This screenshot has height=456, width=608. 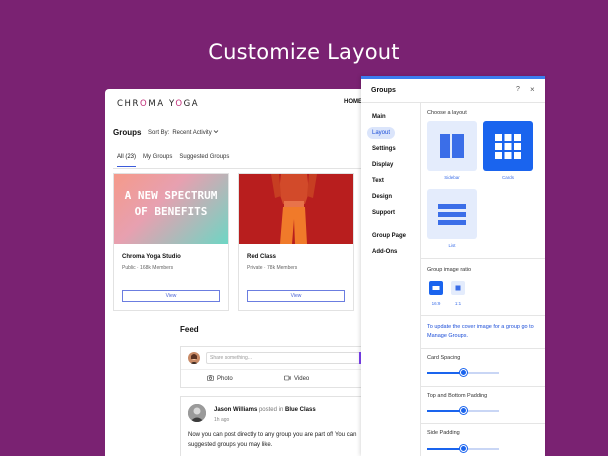 What do you see at coordinates (384, 149) in the screenshot?
I see `nav-settings: Settings` at bounding box center [384, 149].